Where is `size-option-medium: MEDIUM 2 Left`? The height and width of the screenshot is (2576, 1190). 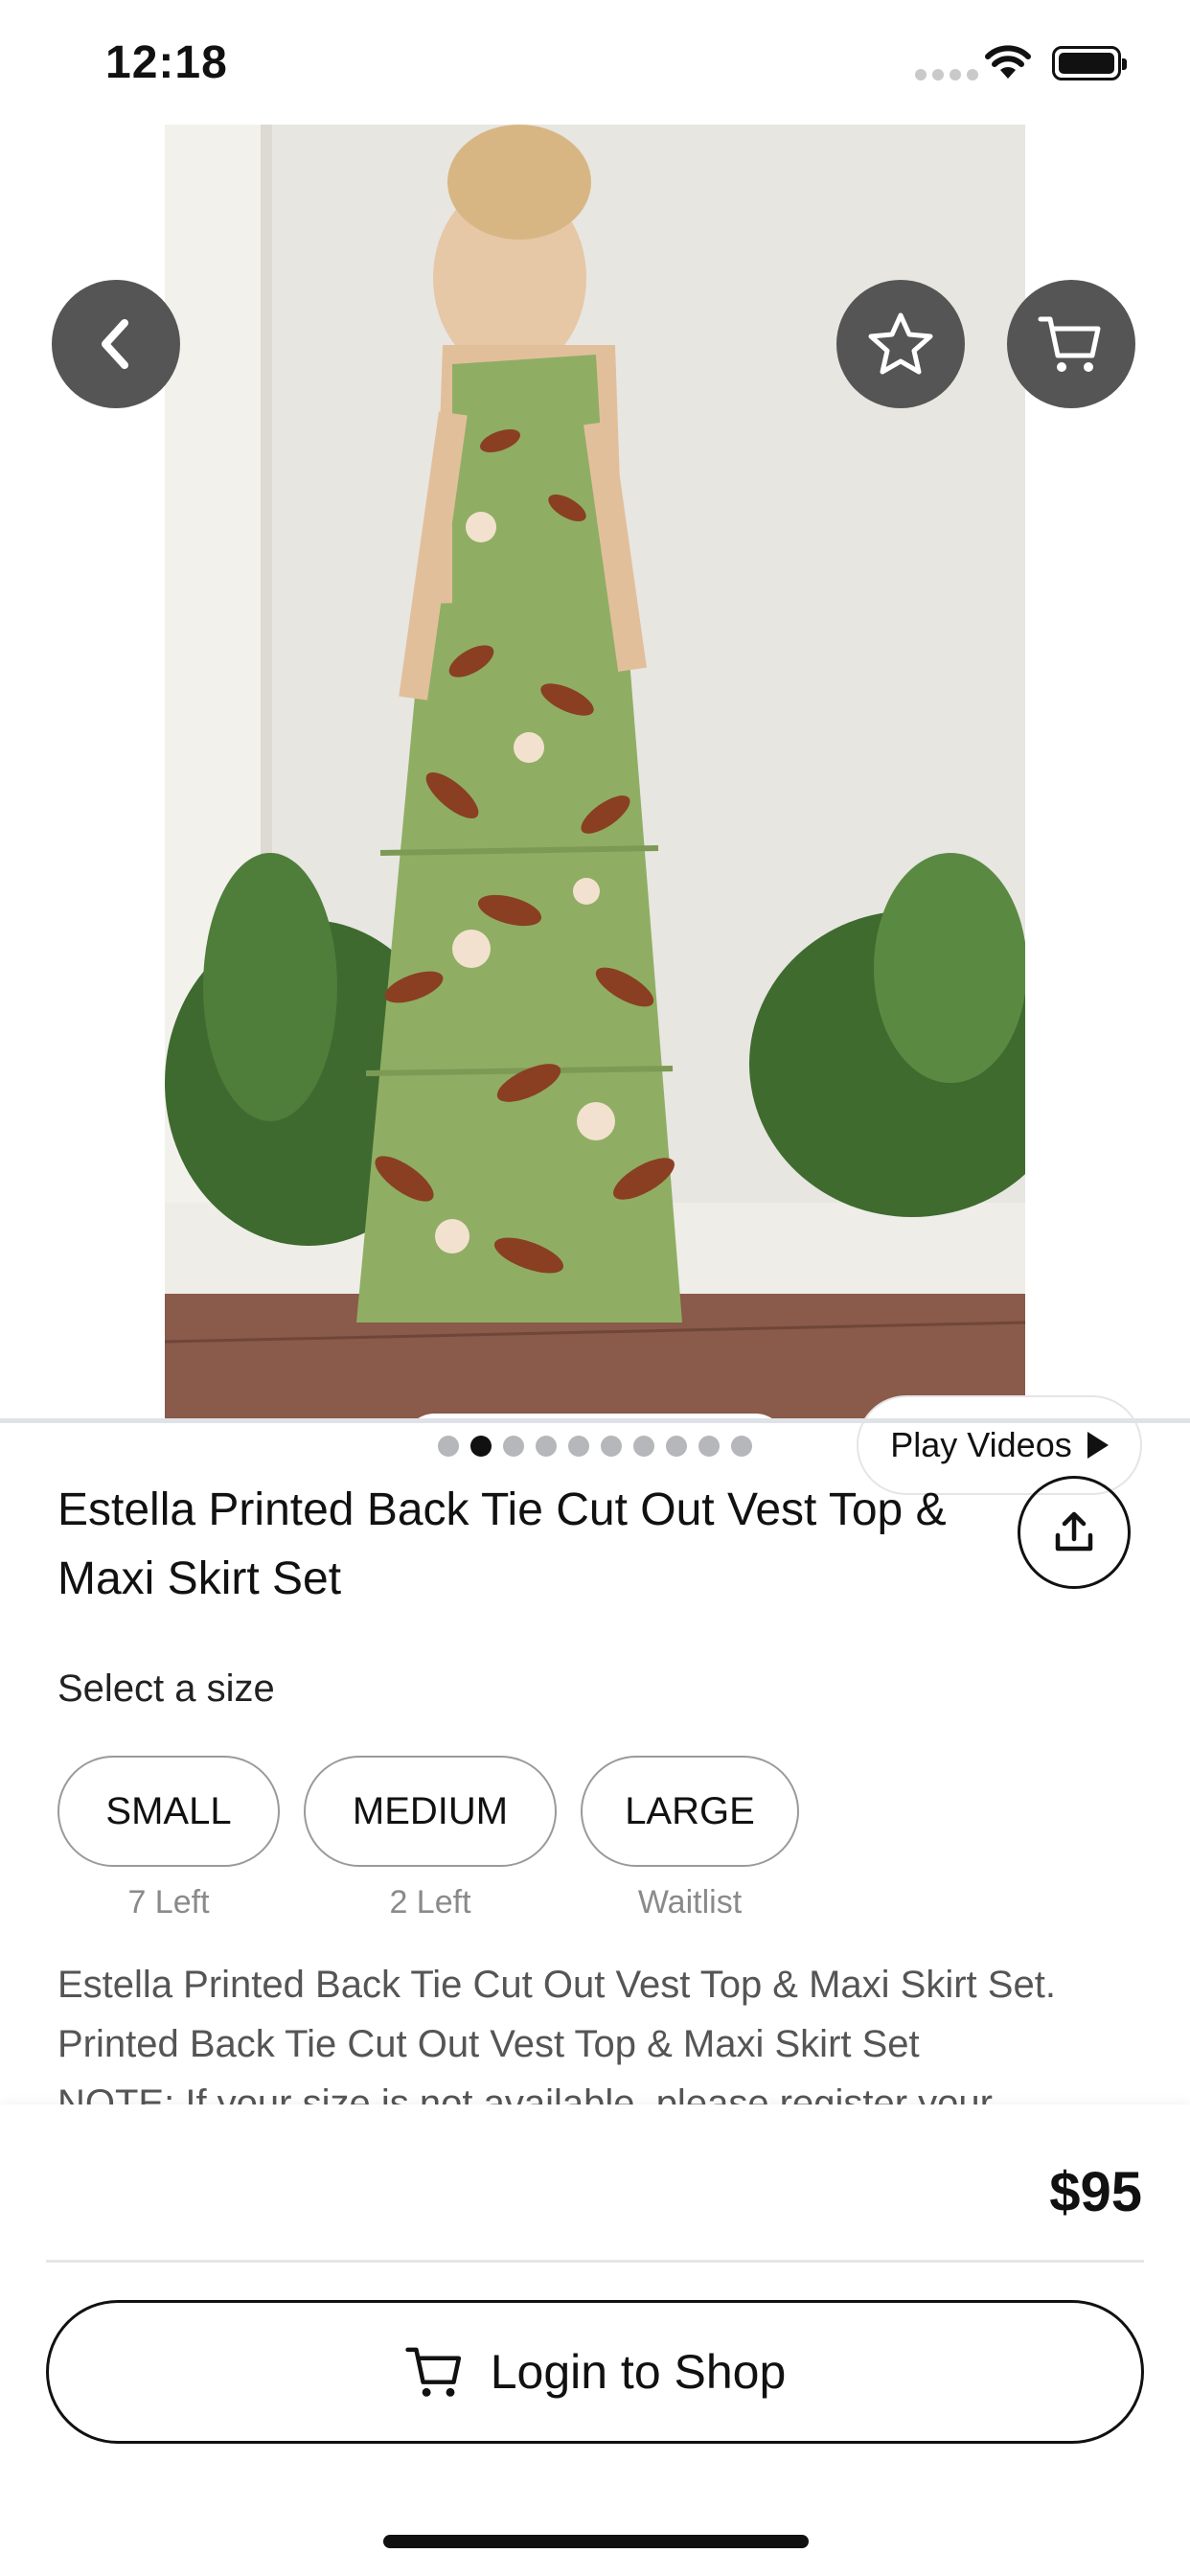
size-option-medium: MEDIUM 2 Left is located at coordinates (430, 1838).